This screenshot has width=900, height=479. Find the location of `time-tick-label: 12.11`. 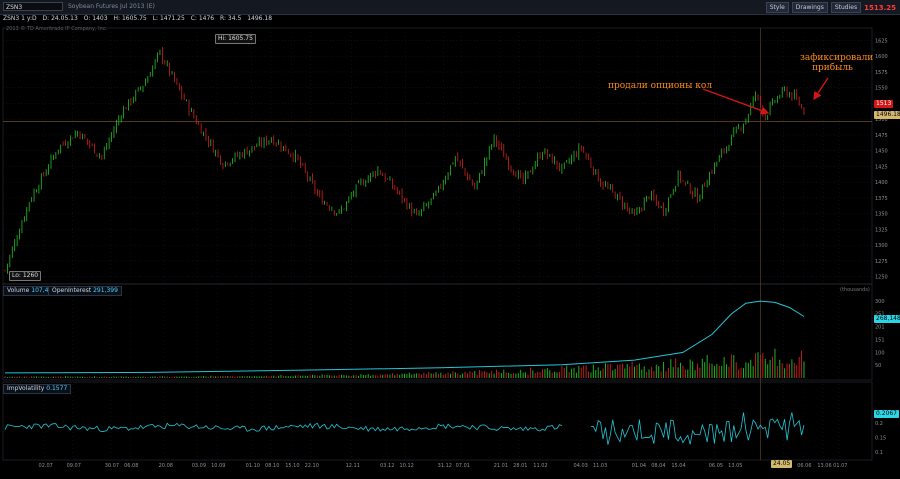

time-tick-label: 12.11 is located at coordinates (353, 466).